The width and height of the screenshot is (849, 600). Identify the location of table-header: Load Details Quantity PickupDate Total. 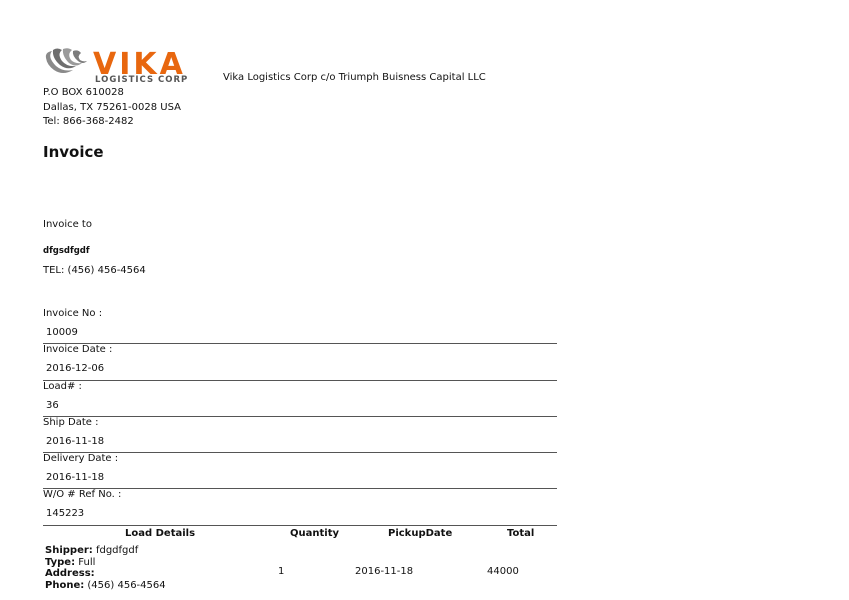
(300, 535).